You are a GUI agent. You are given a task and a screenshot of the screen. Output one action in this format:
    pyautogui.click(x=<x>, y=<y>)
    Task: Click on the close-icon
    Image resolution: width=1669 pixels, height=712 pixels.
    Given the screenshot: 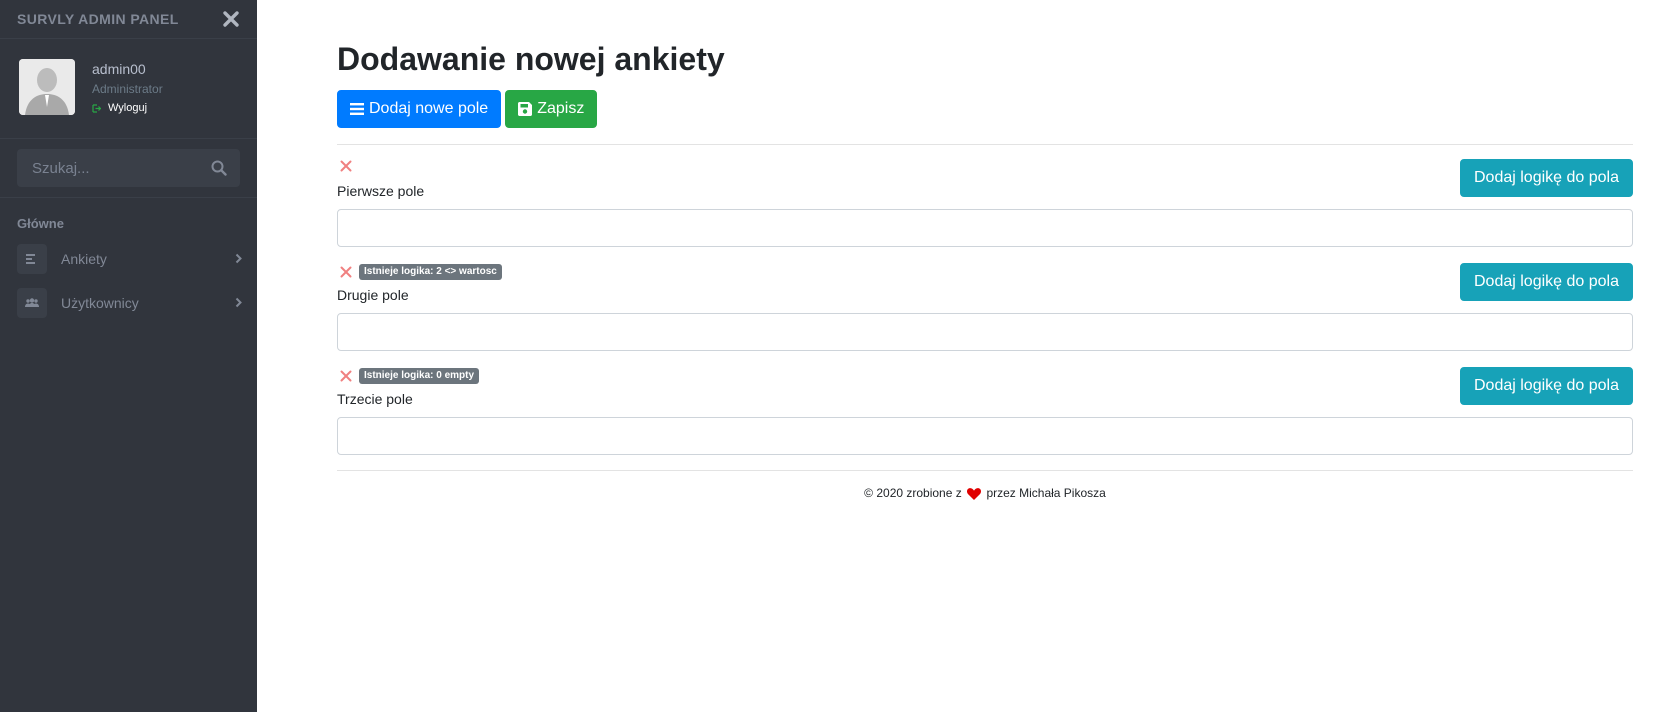 What is the action you would take?
    pyautogui.click(x=231, y=19)
    